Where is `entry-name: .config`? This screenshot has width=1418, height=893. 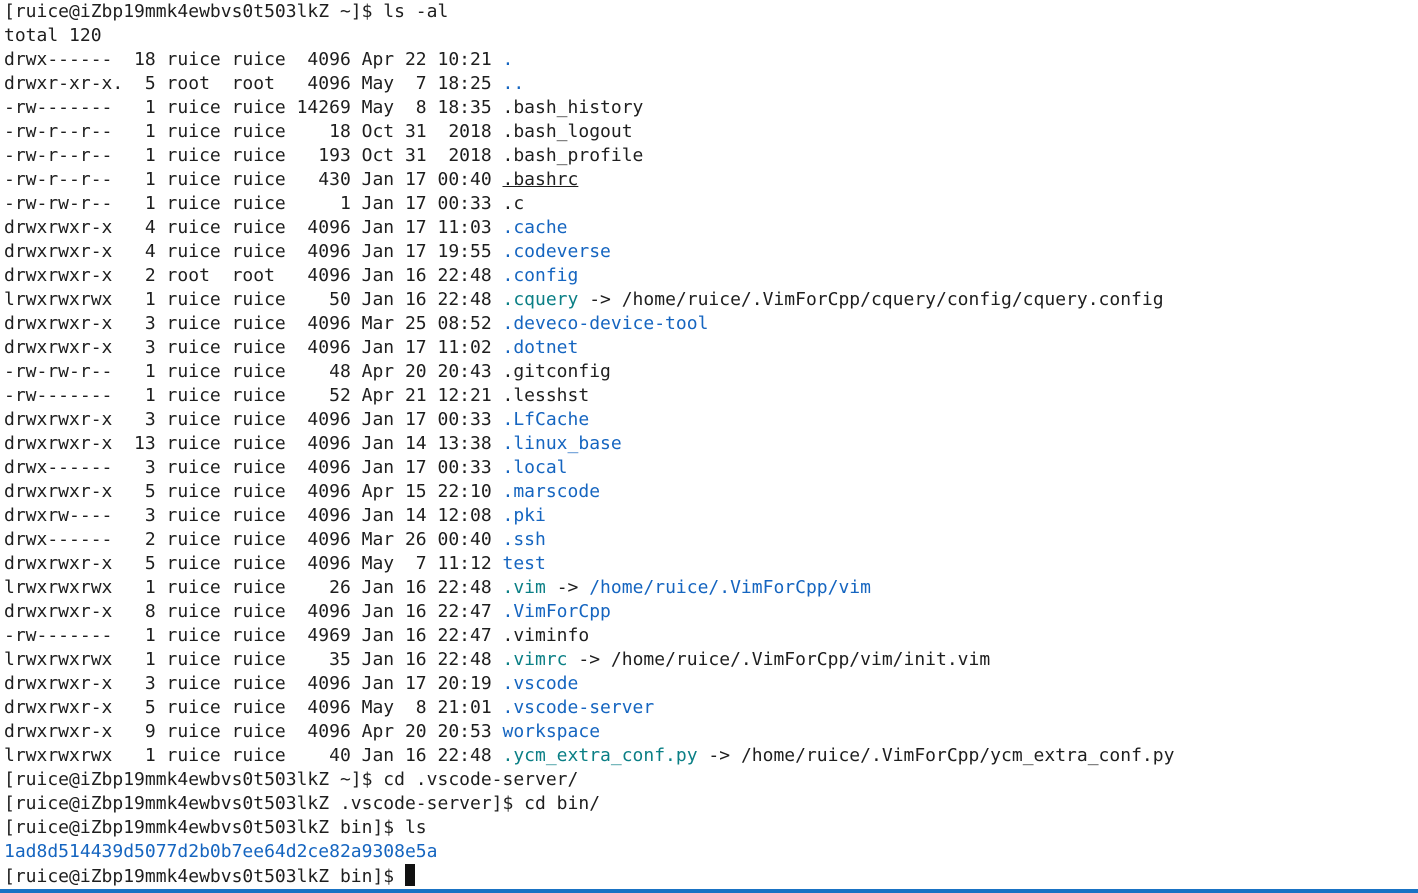
entry-name: .config is located at coordinates (540, 275).